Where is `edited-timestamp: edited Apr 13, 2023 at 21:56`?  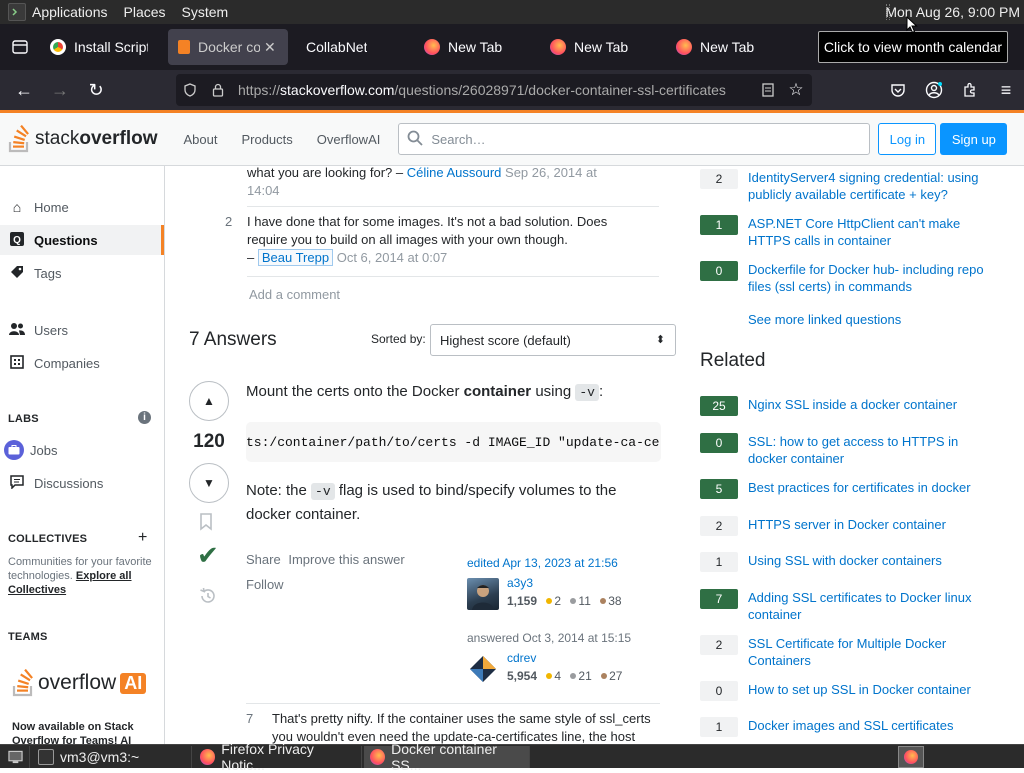
edited-timestamp: edited Apr 13, 2023 at 21:56 is located at coordinates (567, 563).